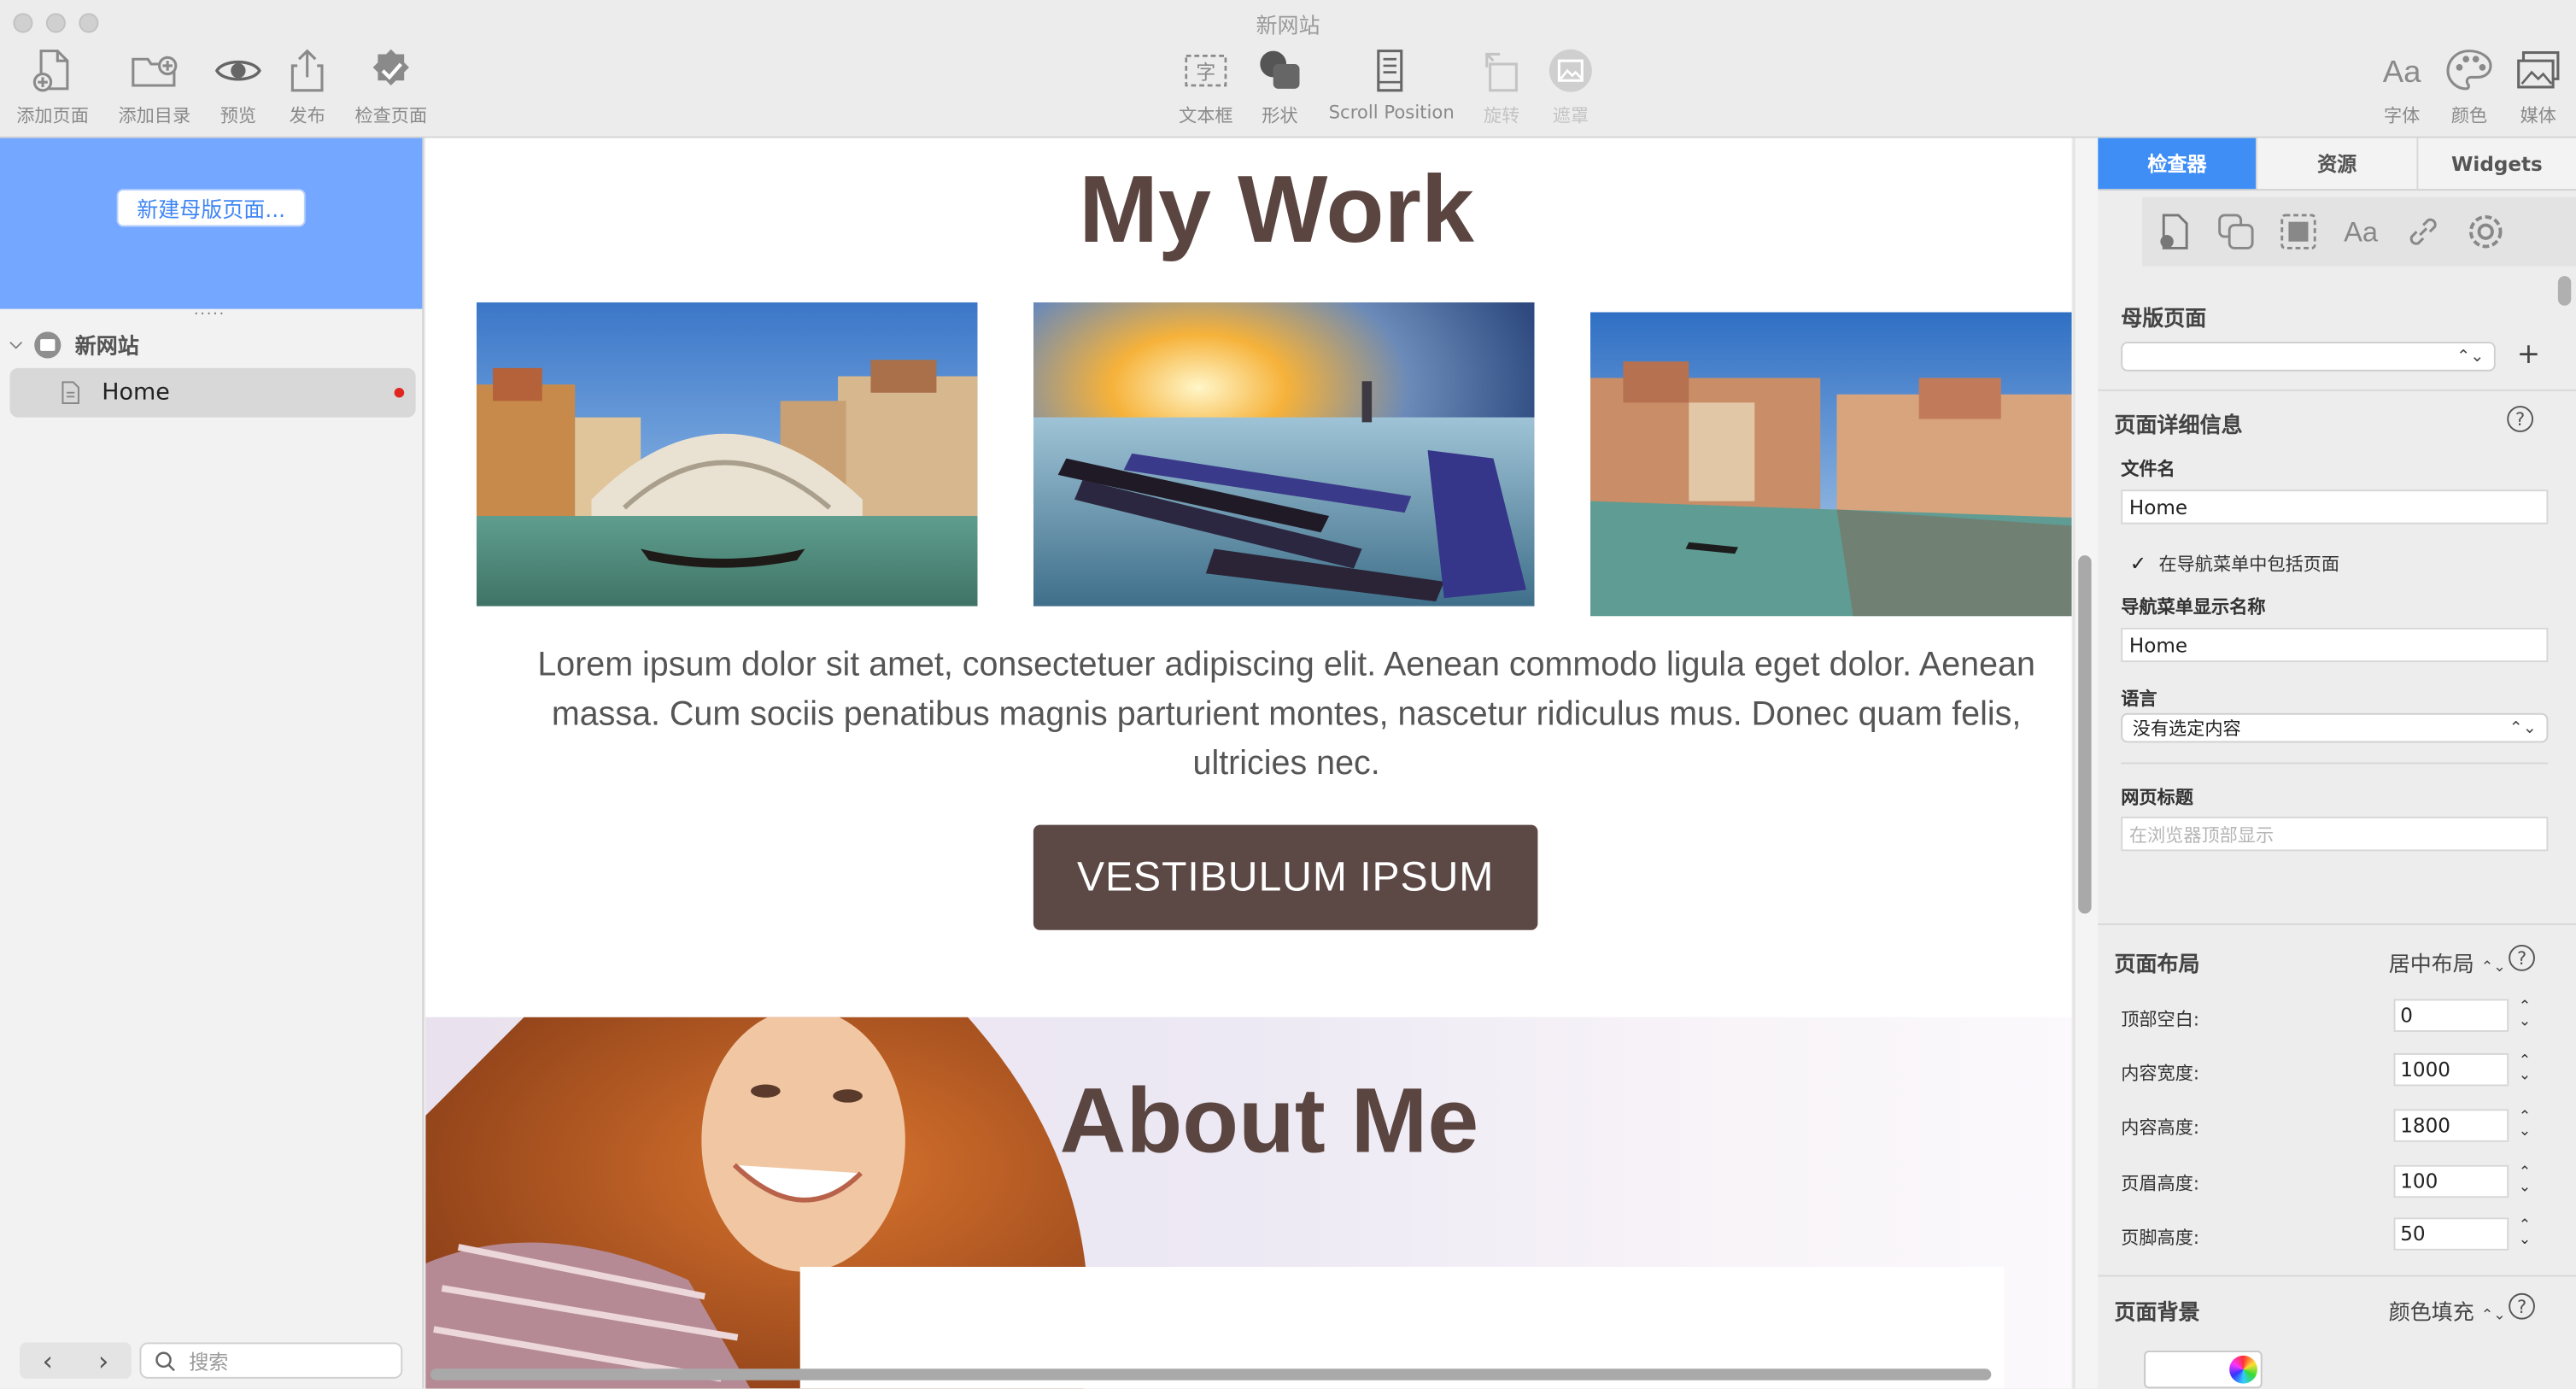  Describe the element at coordinates (1501, 116) in the screenshot. I see `rotate-label: 旋转` at that location.